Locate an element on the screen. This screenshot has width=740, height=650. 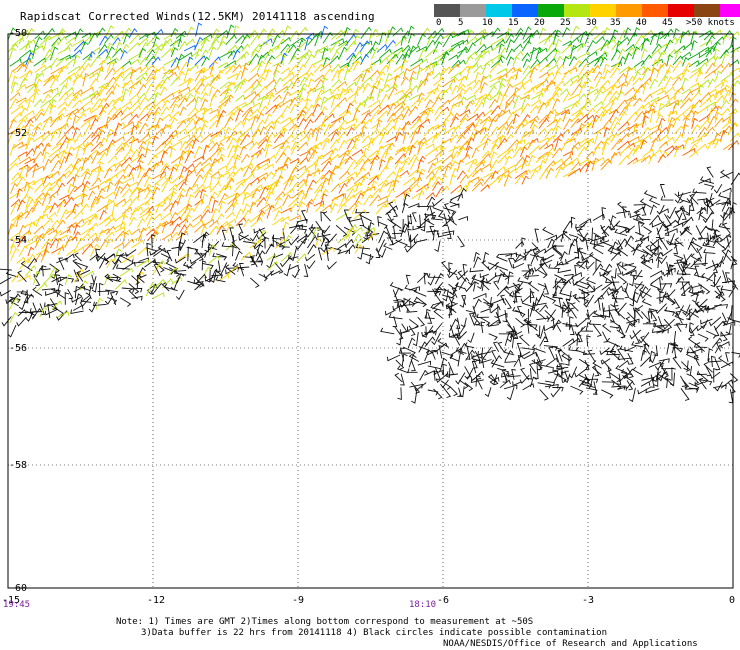
longitude-label: -3 is located at coordinates (588, 600).